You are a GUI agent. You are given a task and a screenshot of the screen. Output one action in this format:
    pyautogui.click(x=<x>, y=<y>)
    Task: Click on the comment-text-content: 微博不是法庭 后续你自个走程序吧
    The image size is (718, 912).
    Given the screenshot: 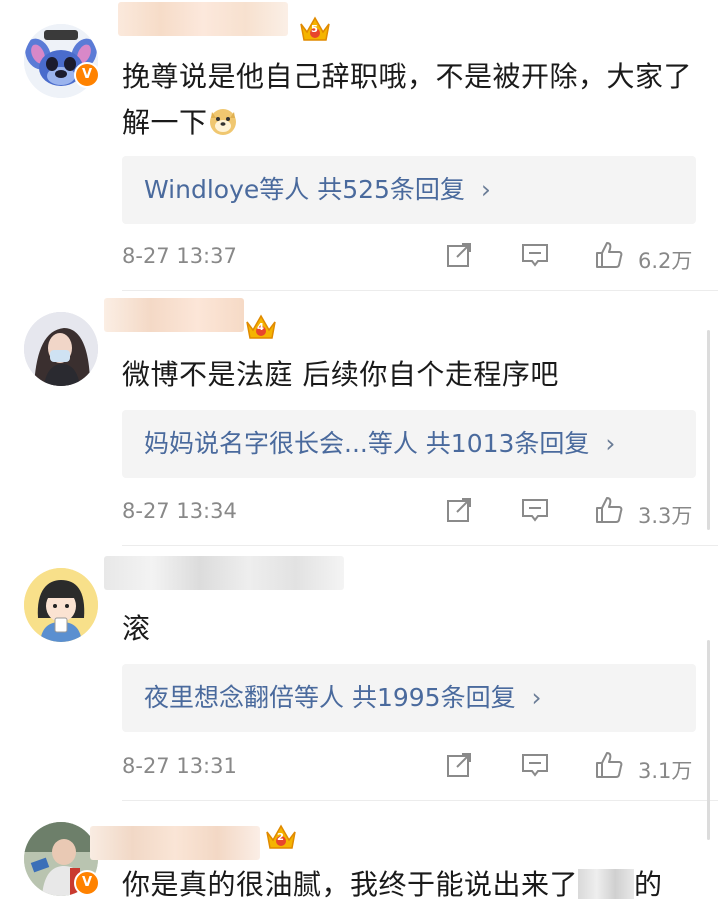 What is the action you would take?
    pyautogui.click(x=340, y=374)
    